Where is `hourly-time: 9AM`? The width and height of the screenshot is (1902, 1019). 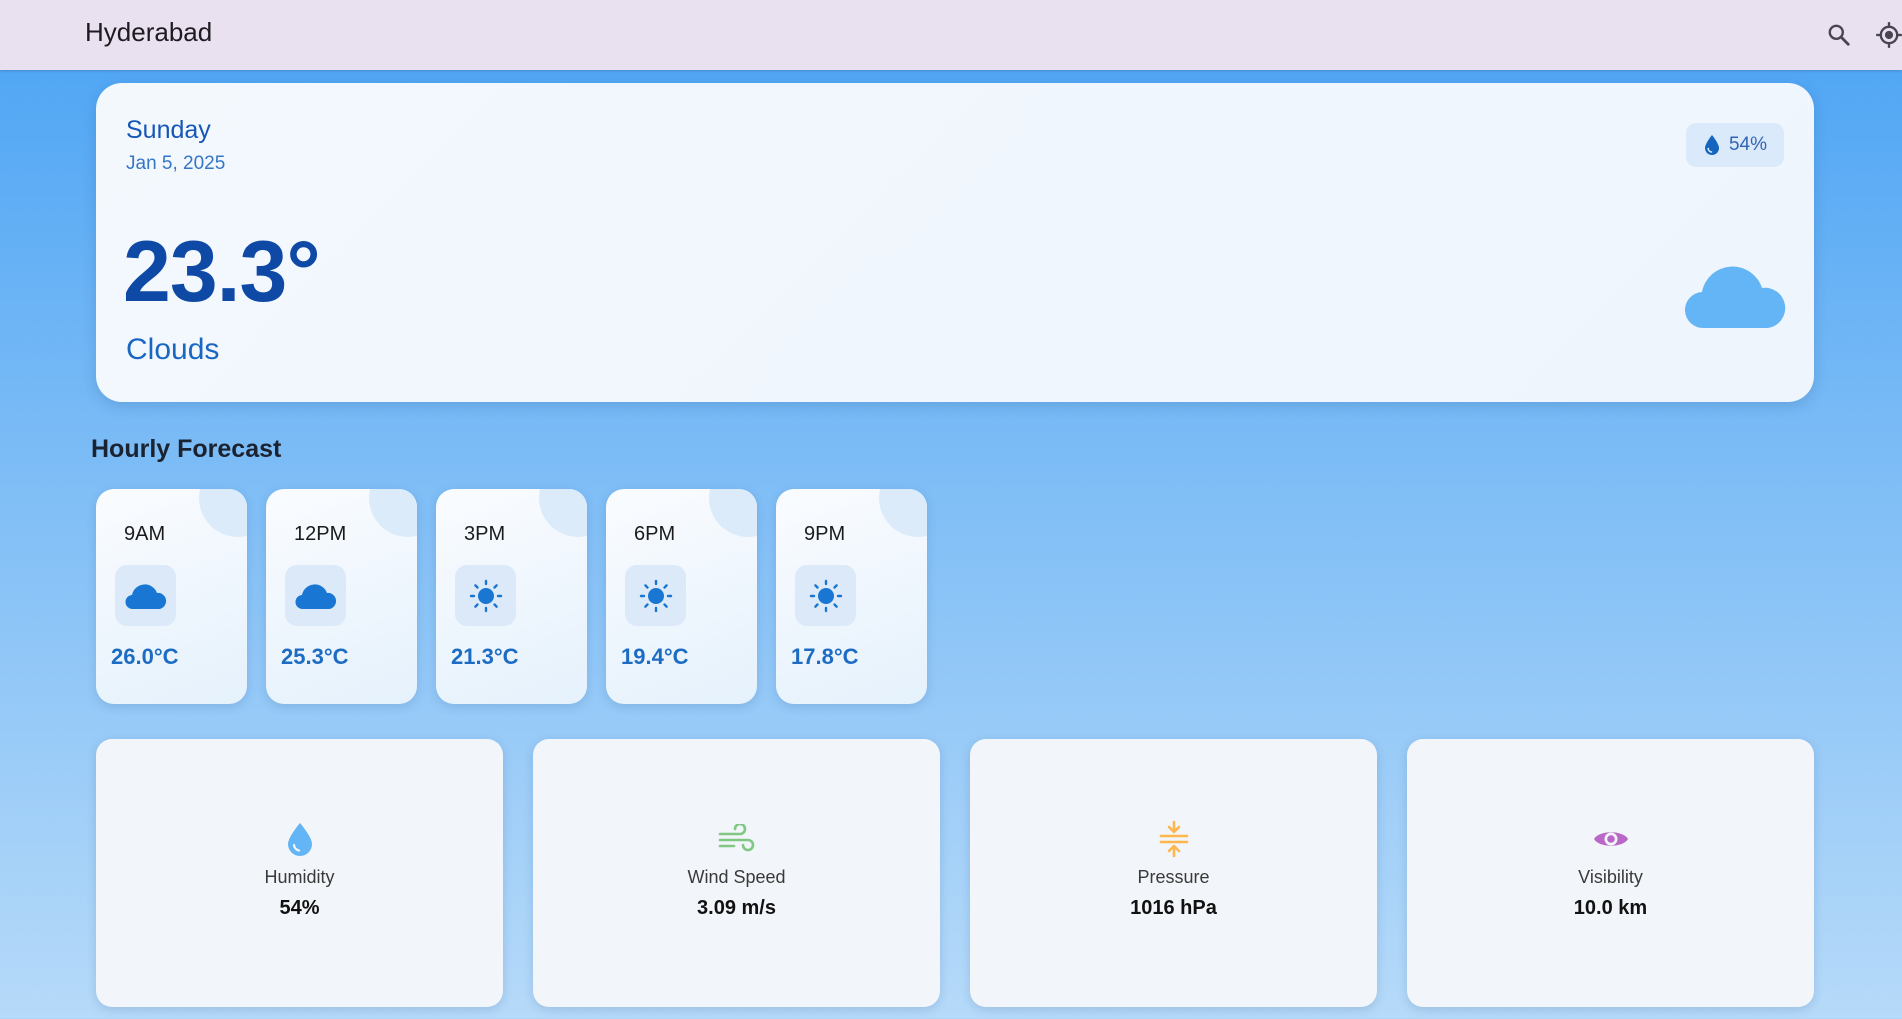
hourly-time: 9AM is located at coordinates (145, 534).